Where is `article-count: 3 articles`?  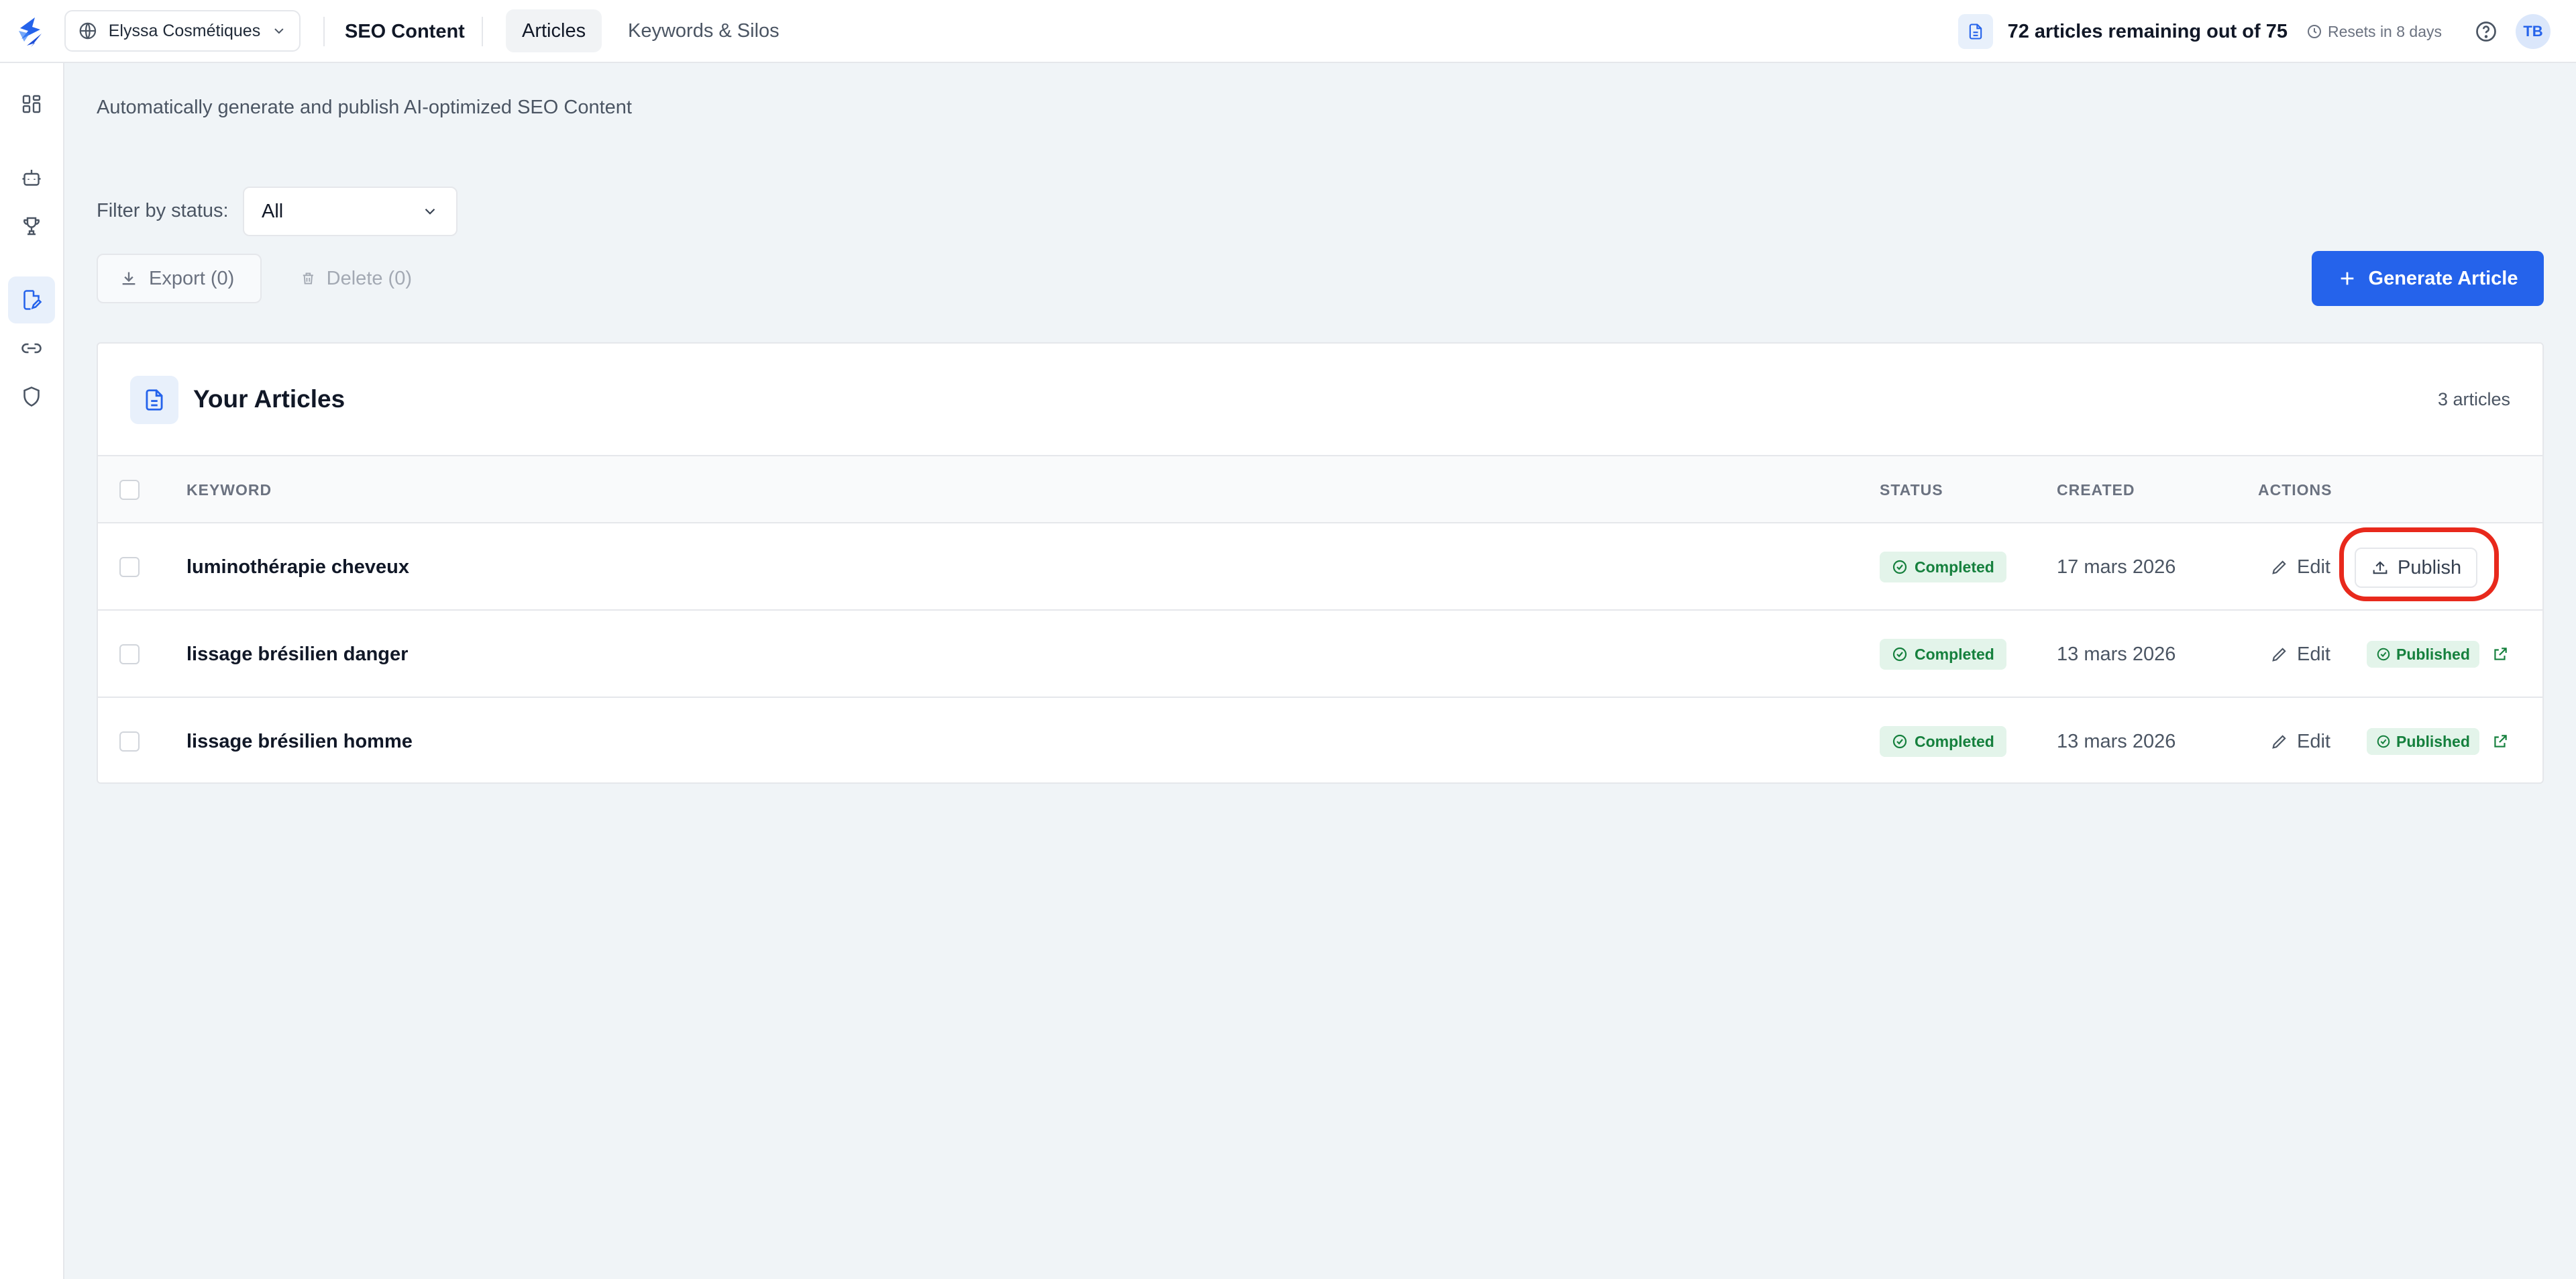
article-count: 3 articles is located at coordinates (2473, 399).